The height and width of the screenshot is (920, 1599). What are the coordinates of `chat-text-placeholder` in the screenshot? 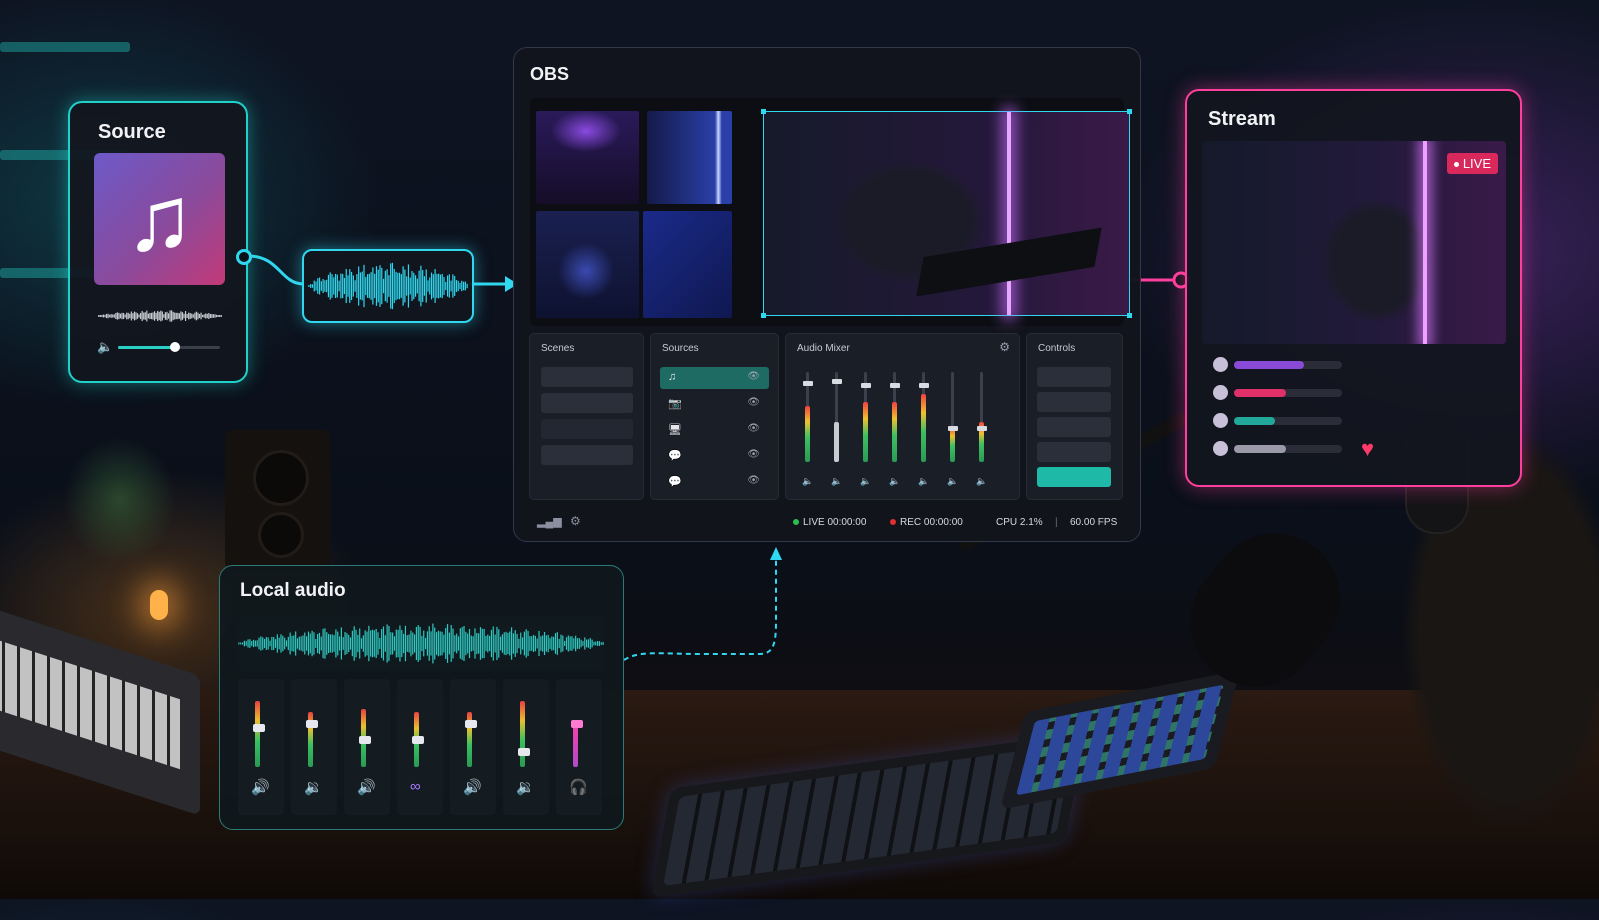 It's located at (1288, 421).